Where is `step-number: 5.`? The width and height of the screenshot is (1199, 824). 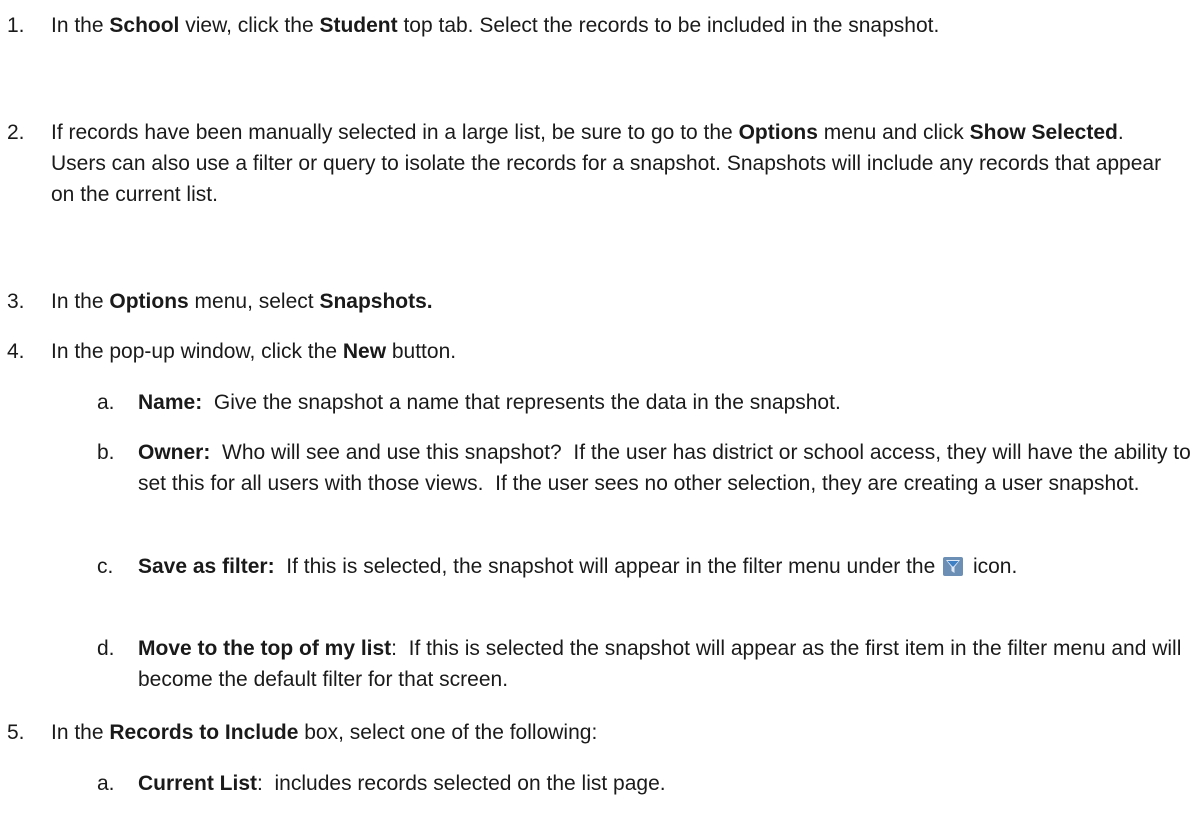
step-number: 5. is located at coordinates (16, 732).